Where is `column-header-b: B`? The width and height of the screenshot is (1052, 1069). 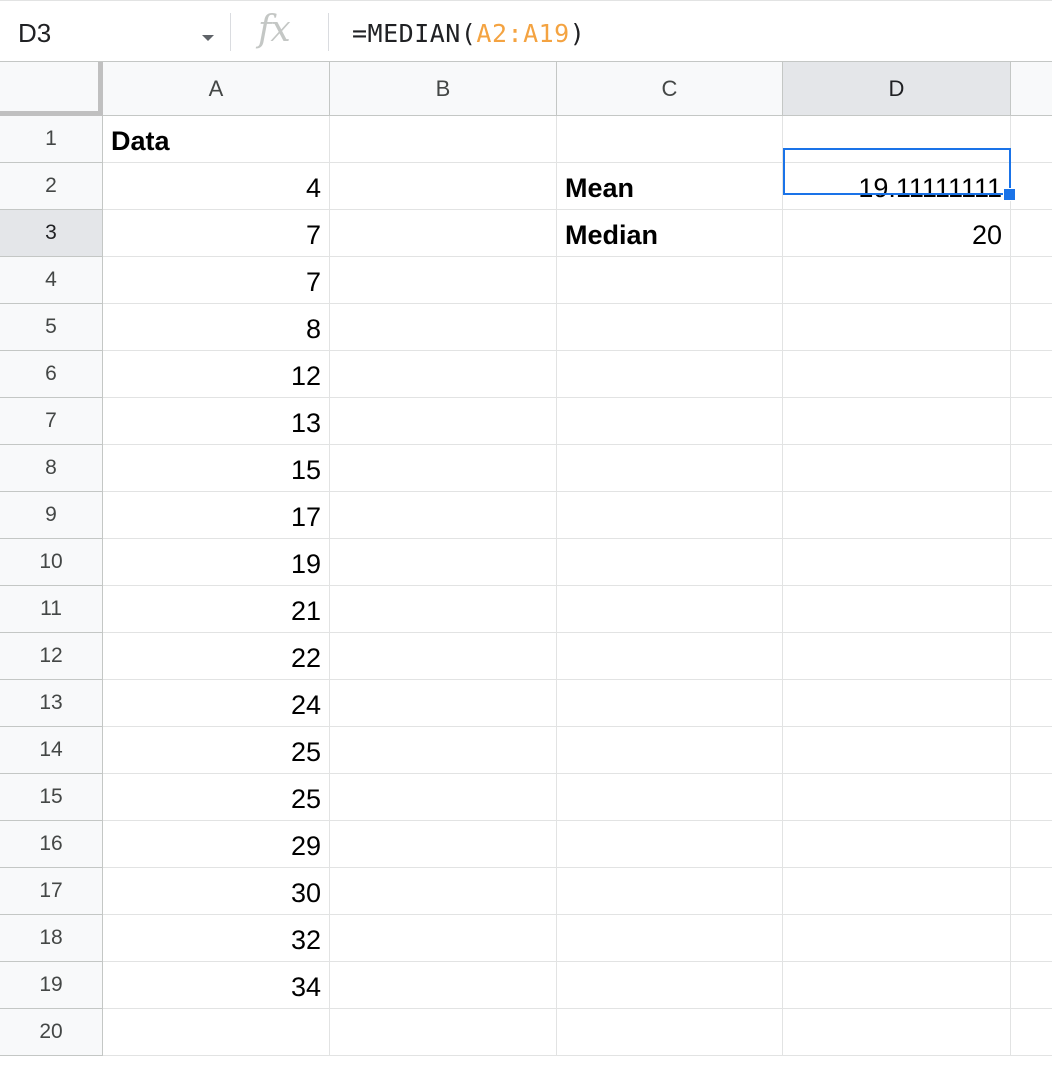
column-header-b: B is located at coordinates (443, 89).